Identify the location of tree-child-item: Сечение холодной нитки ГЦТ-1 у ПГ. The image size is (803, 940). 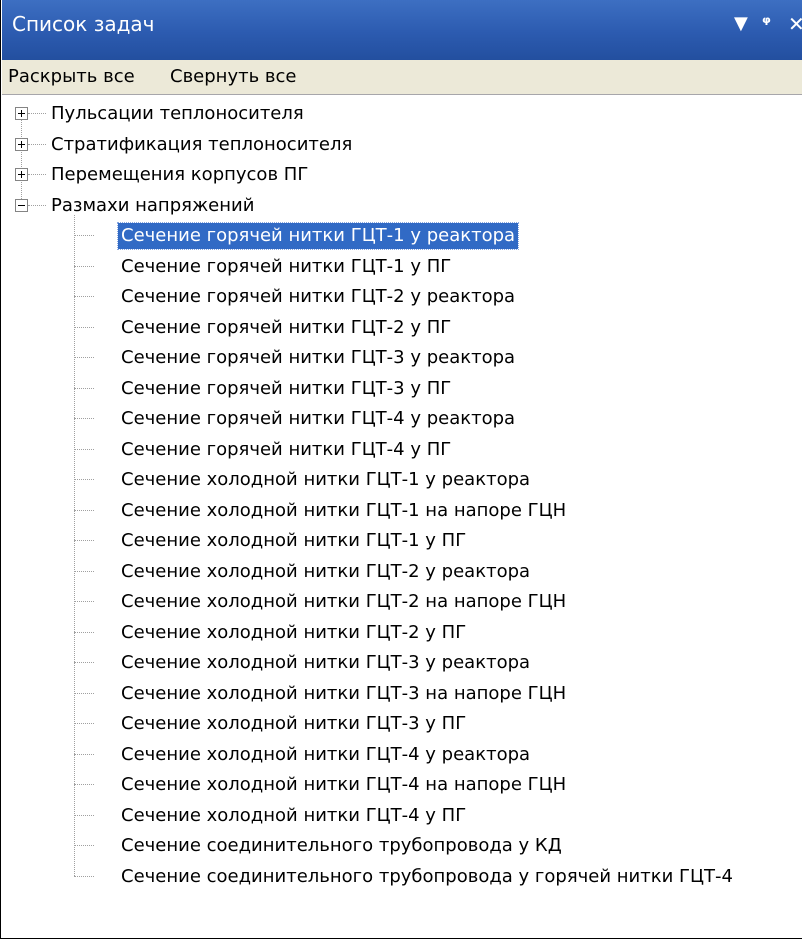
(397, 541).